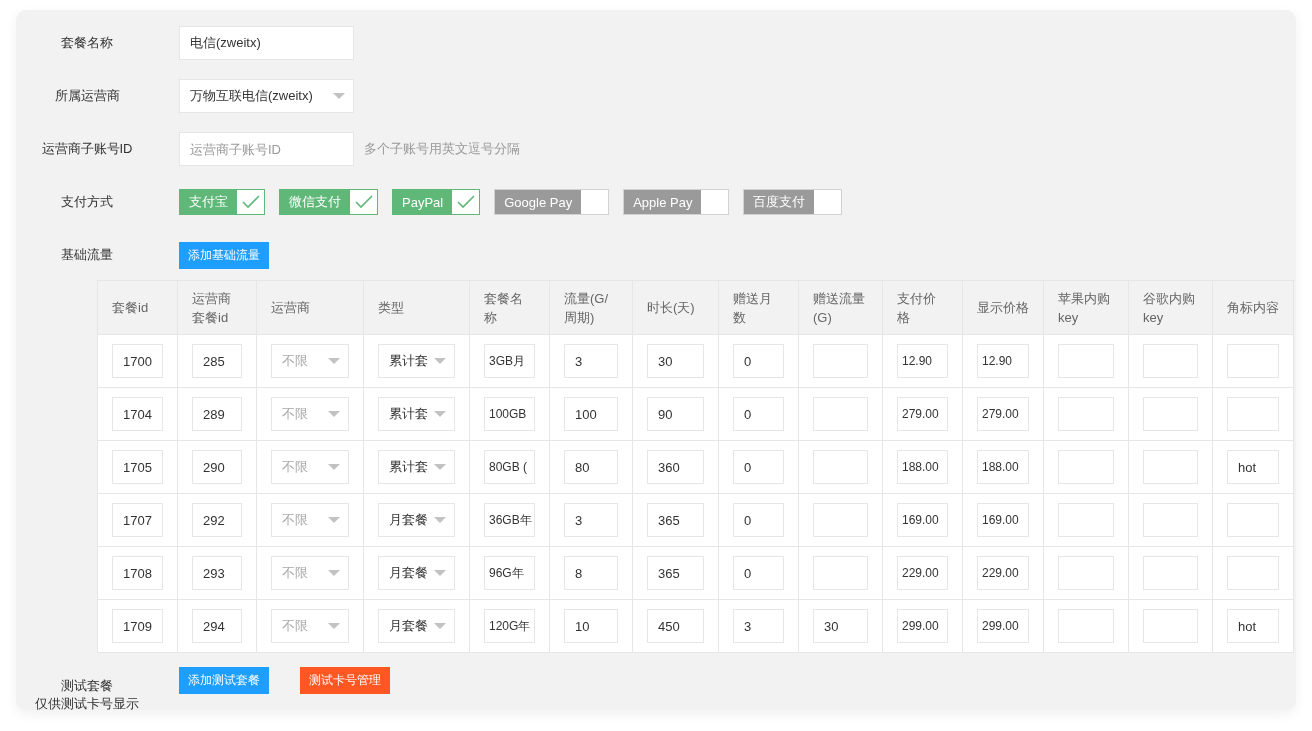  Describe the element at coordinates (509, 467) in the screenshot. I see `table-input: 80GB (` at that location.